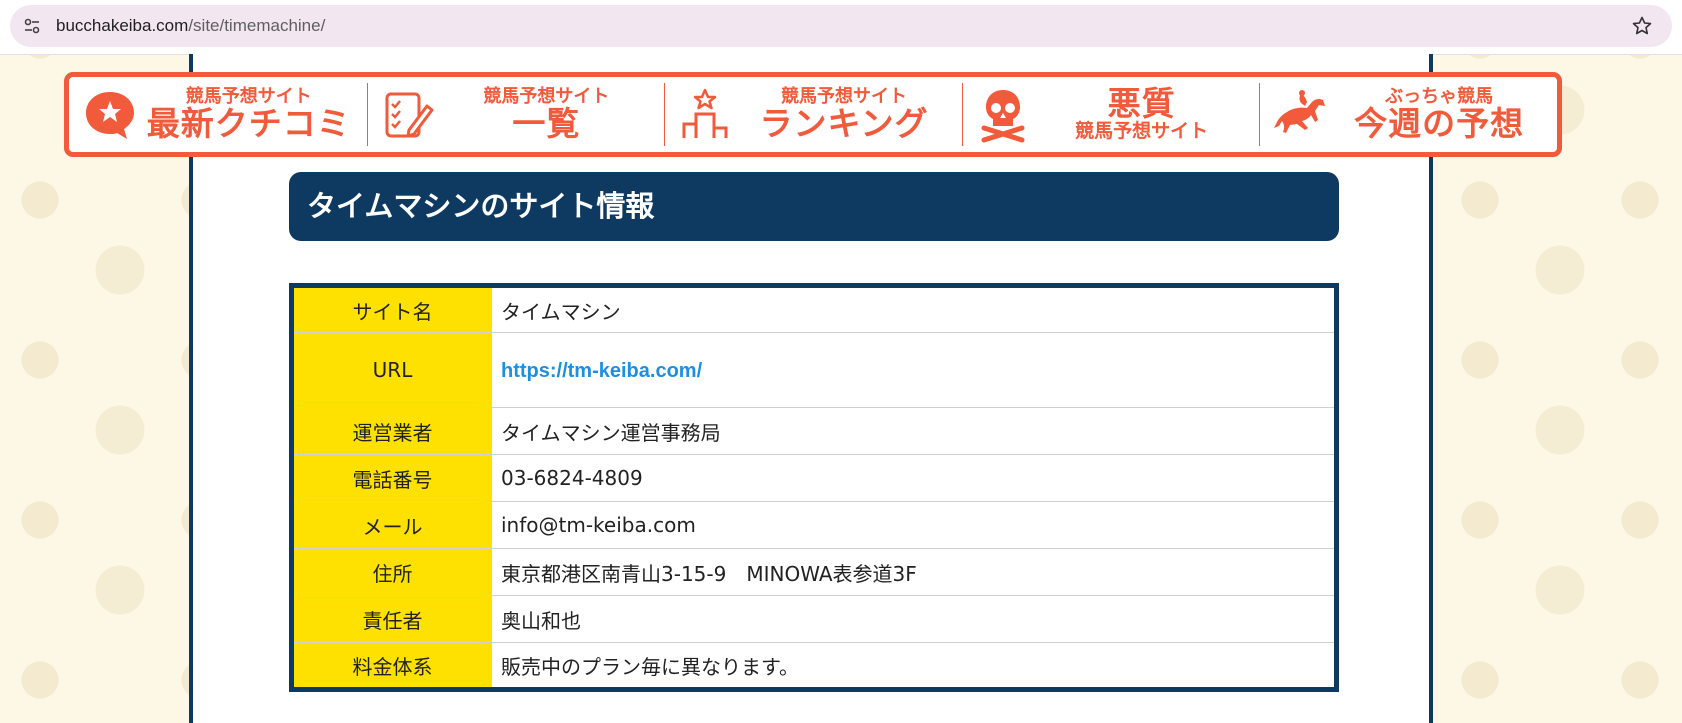 This screenshot has height=723, width=1682. Describe the element at coordinates (914, 525) in the screenshot. I see `row-value: info@tm-keiba.com` at that location.